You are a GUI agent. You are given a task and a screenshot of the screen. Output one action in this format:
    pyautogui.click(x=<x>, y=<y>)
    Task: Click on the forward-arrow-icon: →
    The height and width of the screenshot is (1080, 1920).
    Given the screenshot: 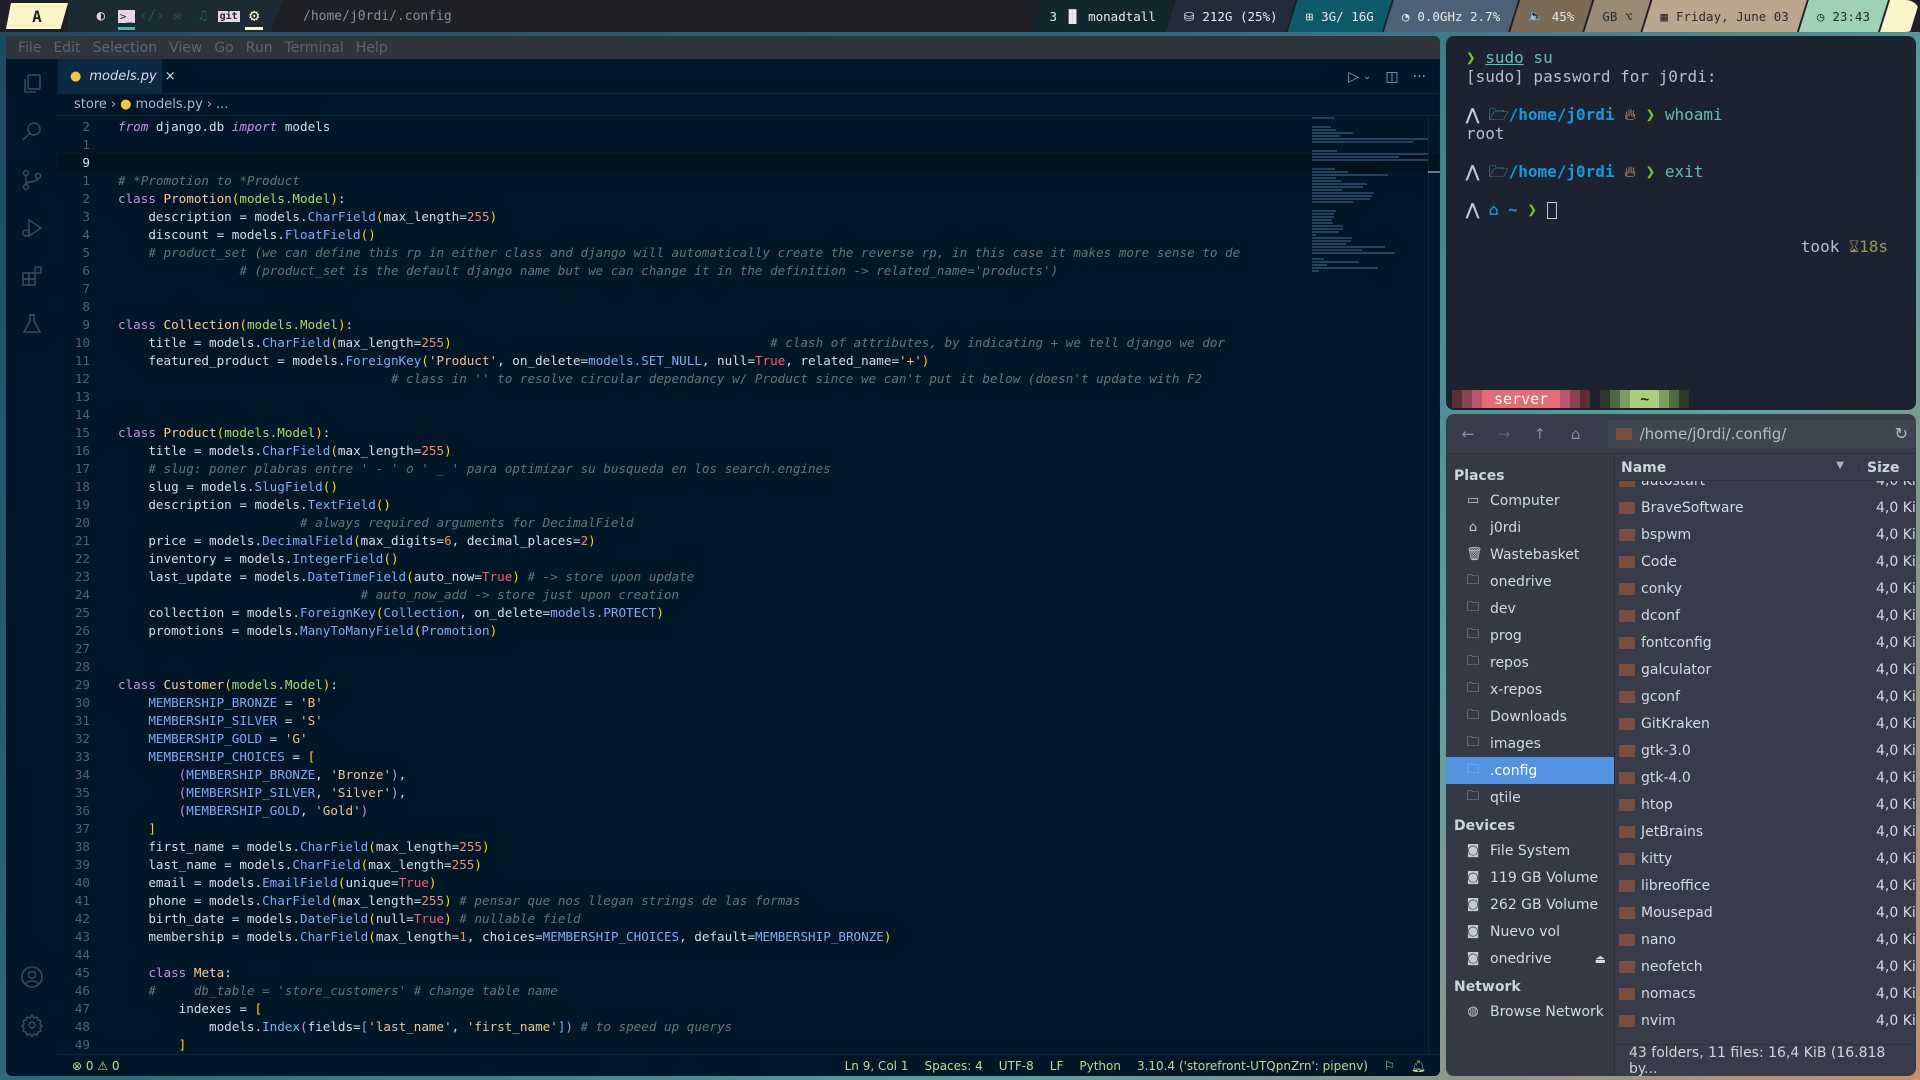 What is the action you would take?
    pyautogui.click(x=1504, y=434)
    